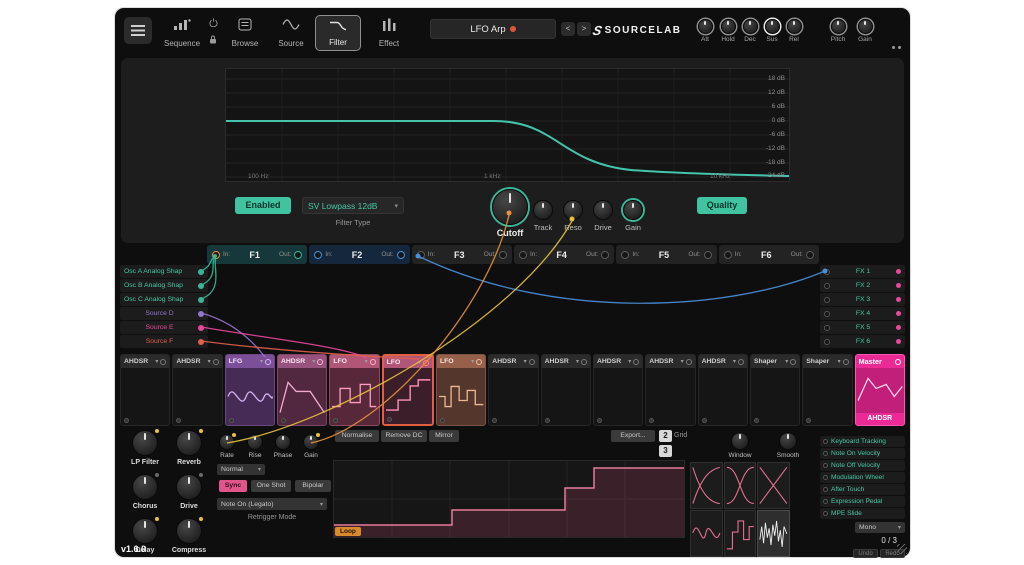 The width and height of the screenshot is (1024, 565). What do you see at coordinates (543, 210) in the screenshot?
I see `track-knob` at bounding box center [543, 210].